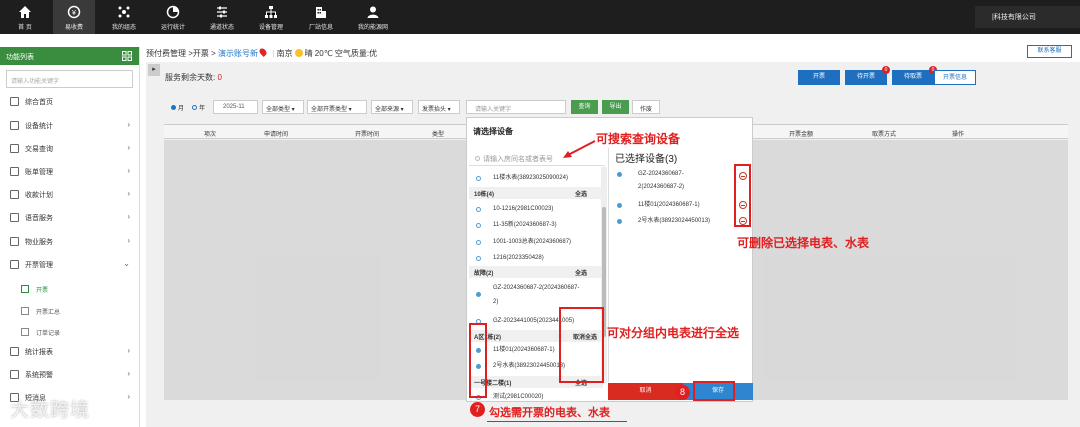  Describe the element at coordinates (198, 107) in the screenshot. I see `radio-year: 年` at that location.